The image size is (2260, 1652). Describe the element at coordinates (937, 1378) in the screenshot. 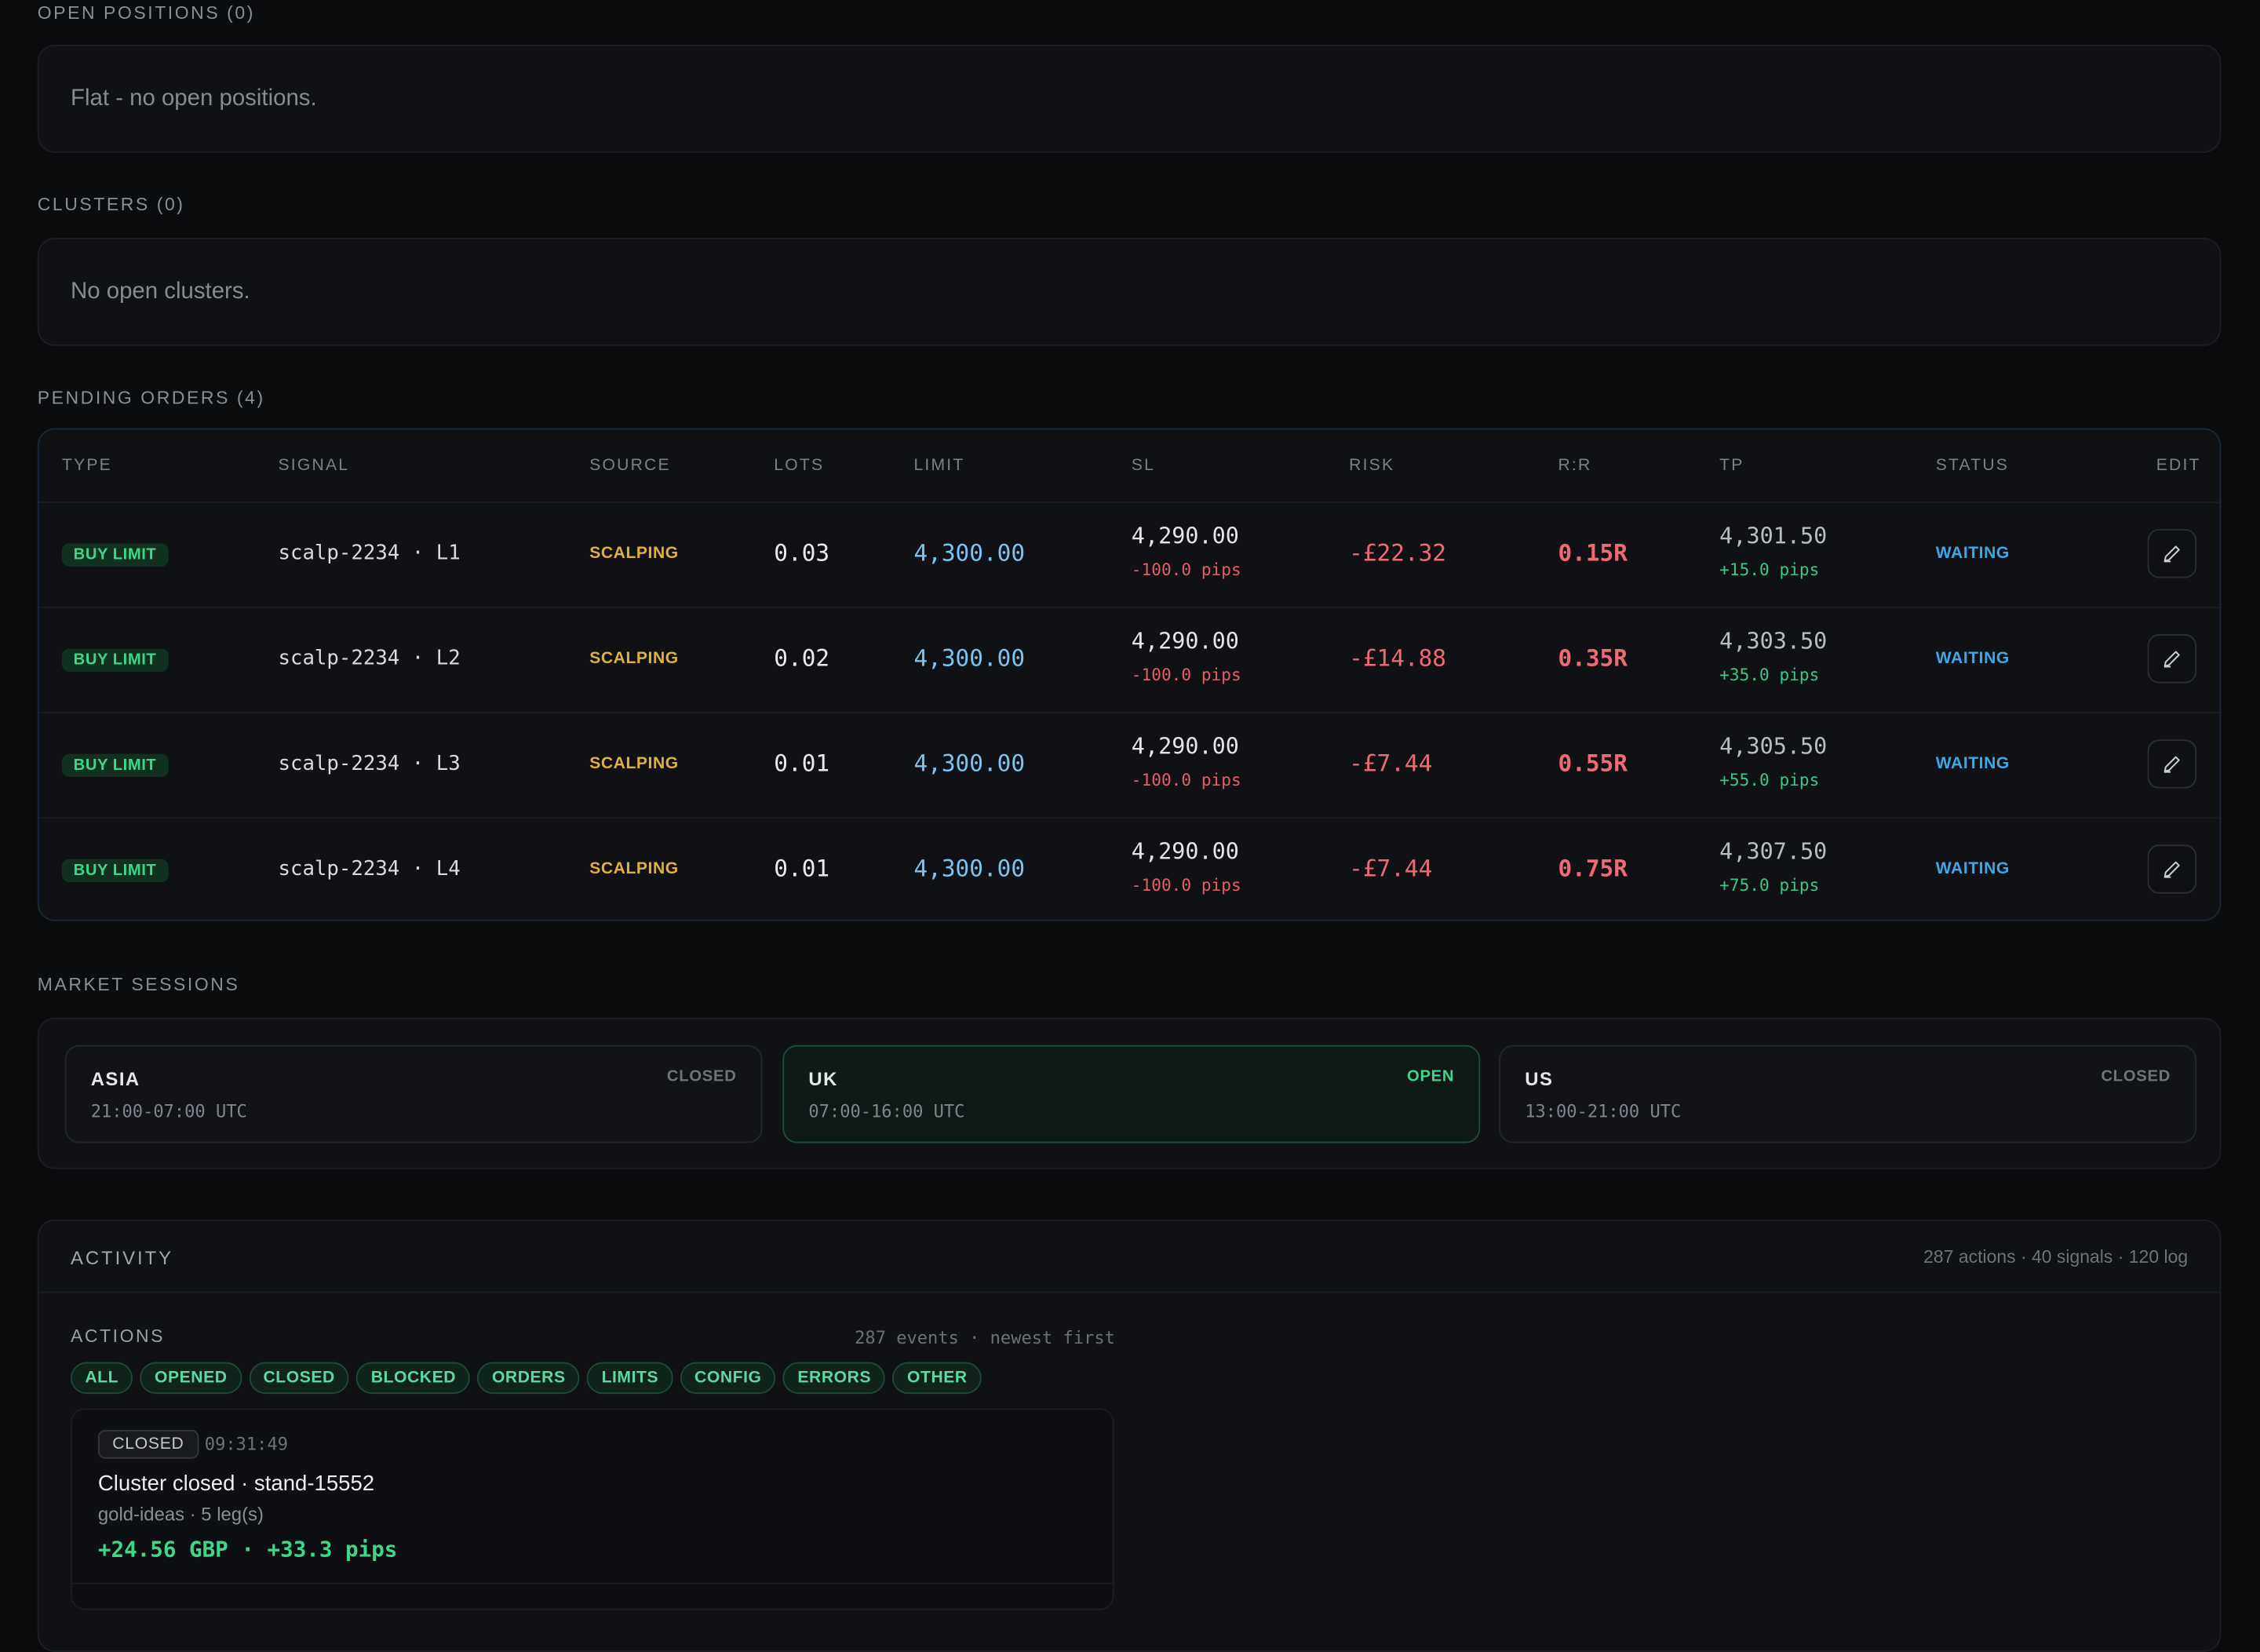

I see `filter-other: OTHER` at that location.